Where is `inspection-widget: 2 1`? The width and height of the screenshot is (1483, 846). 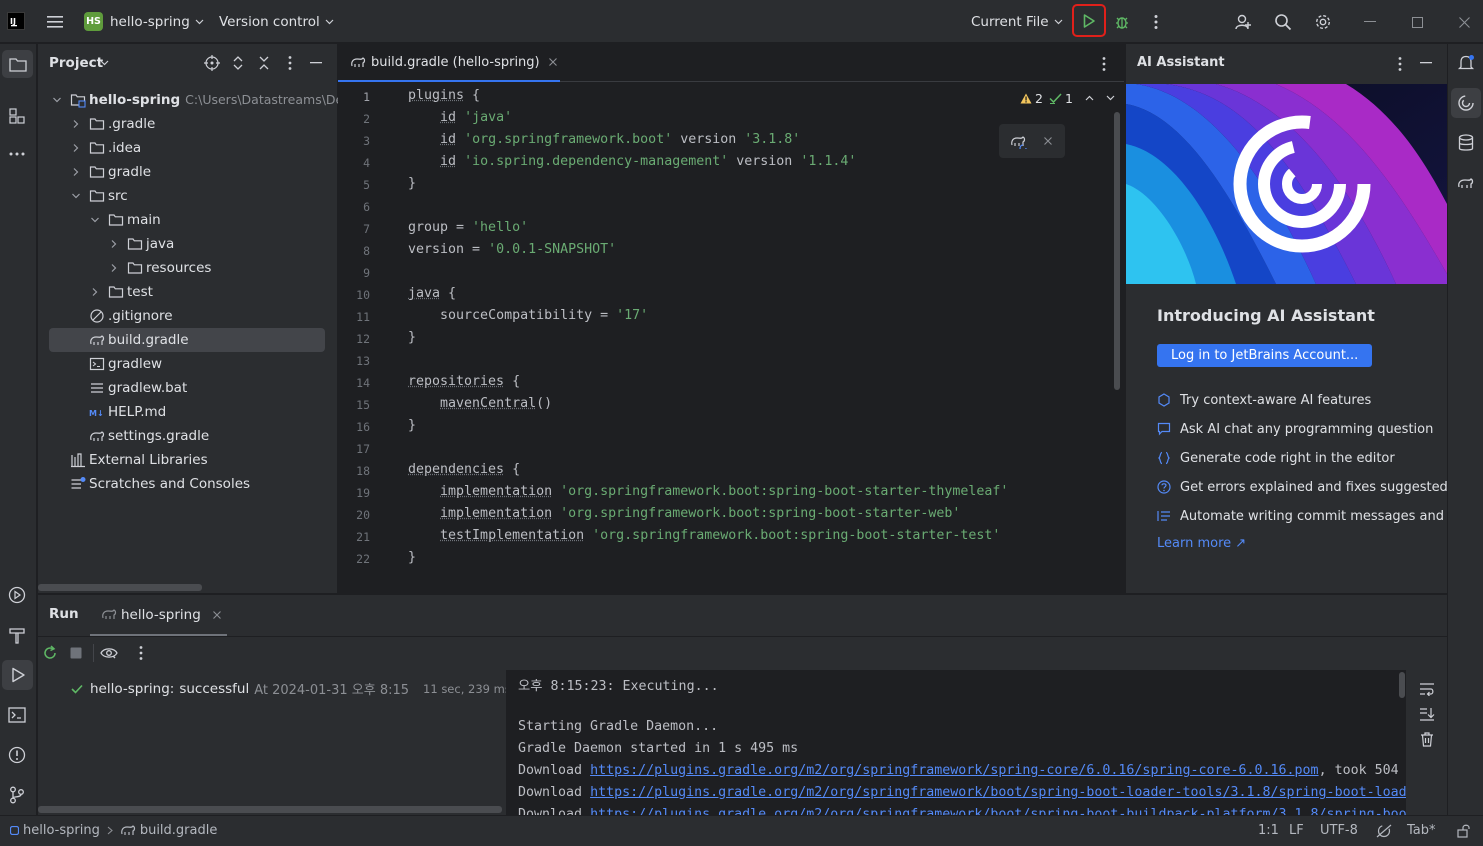
inspection-widget: 2 1 is located at coordinates (1070, 98).